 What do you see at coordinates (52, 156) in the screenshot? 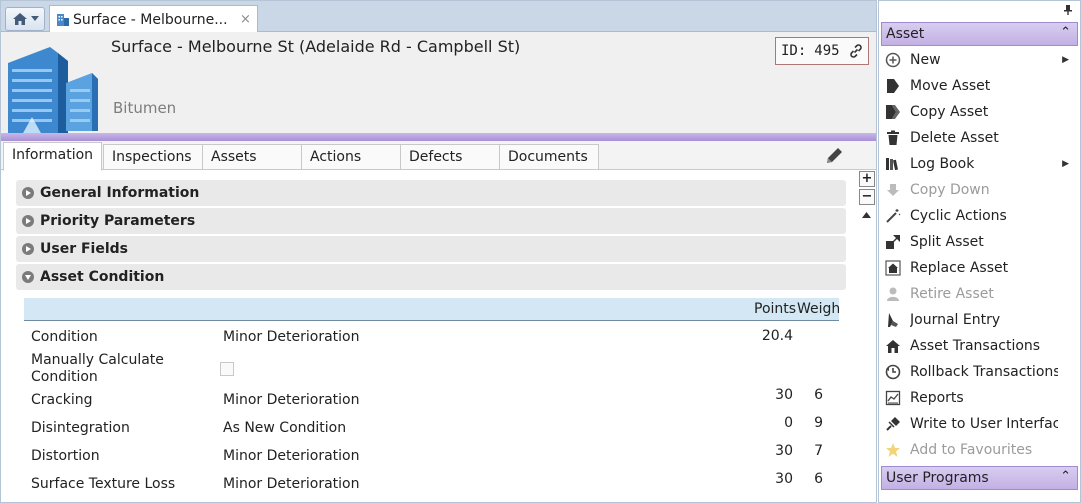
I see `tab-information: Information` at bounding box center [52, 156].